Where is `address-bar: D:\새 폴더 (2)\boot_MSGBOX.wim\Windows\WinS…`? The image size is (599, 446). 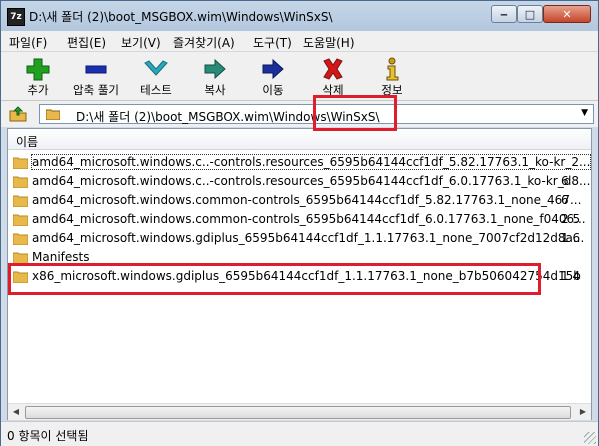
address-bar: D:\새 폴더 (2)\boot_MSGBOX.wim\Windows\WinS… is located at coordinates (299, 114).